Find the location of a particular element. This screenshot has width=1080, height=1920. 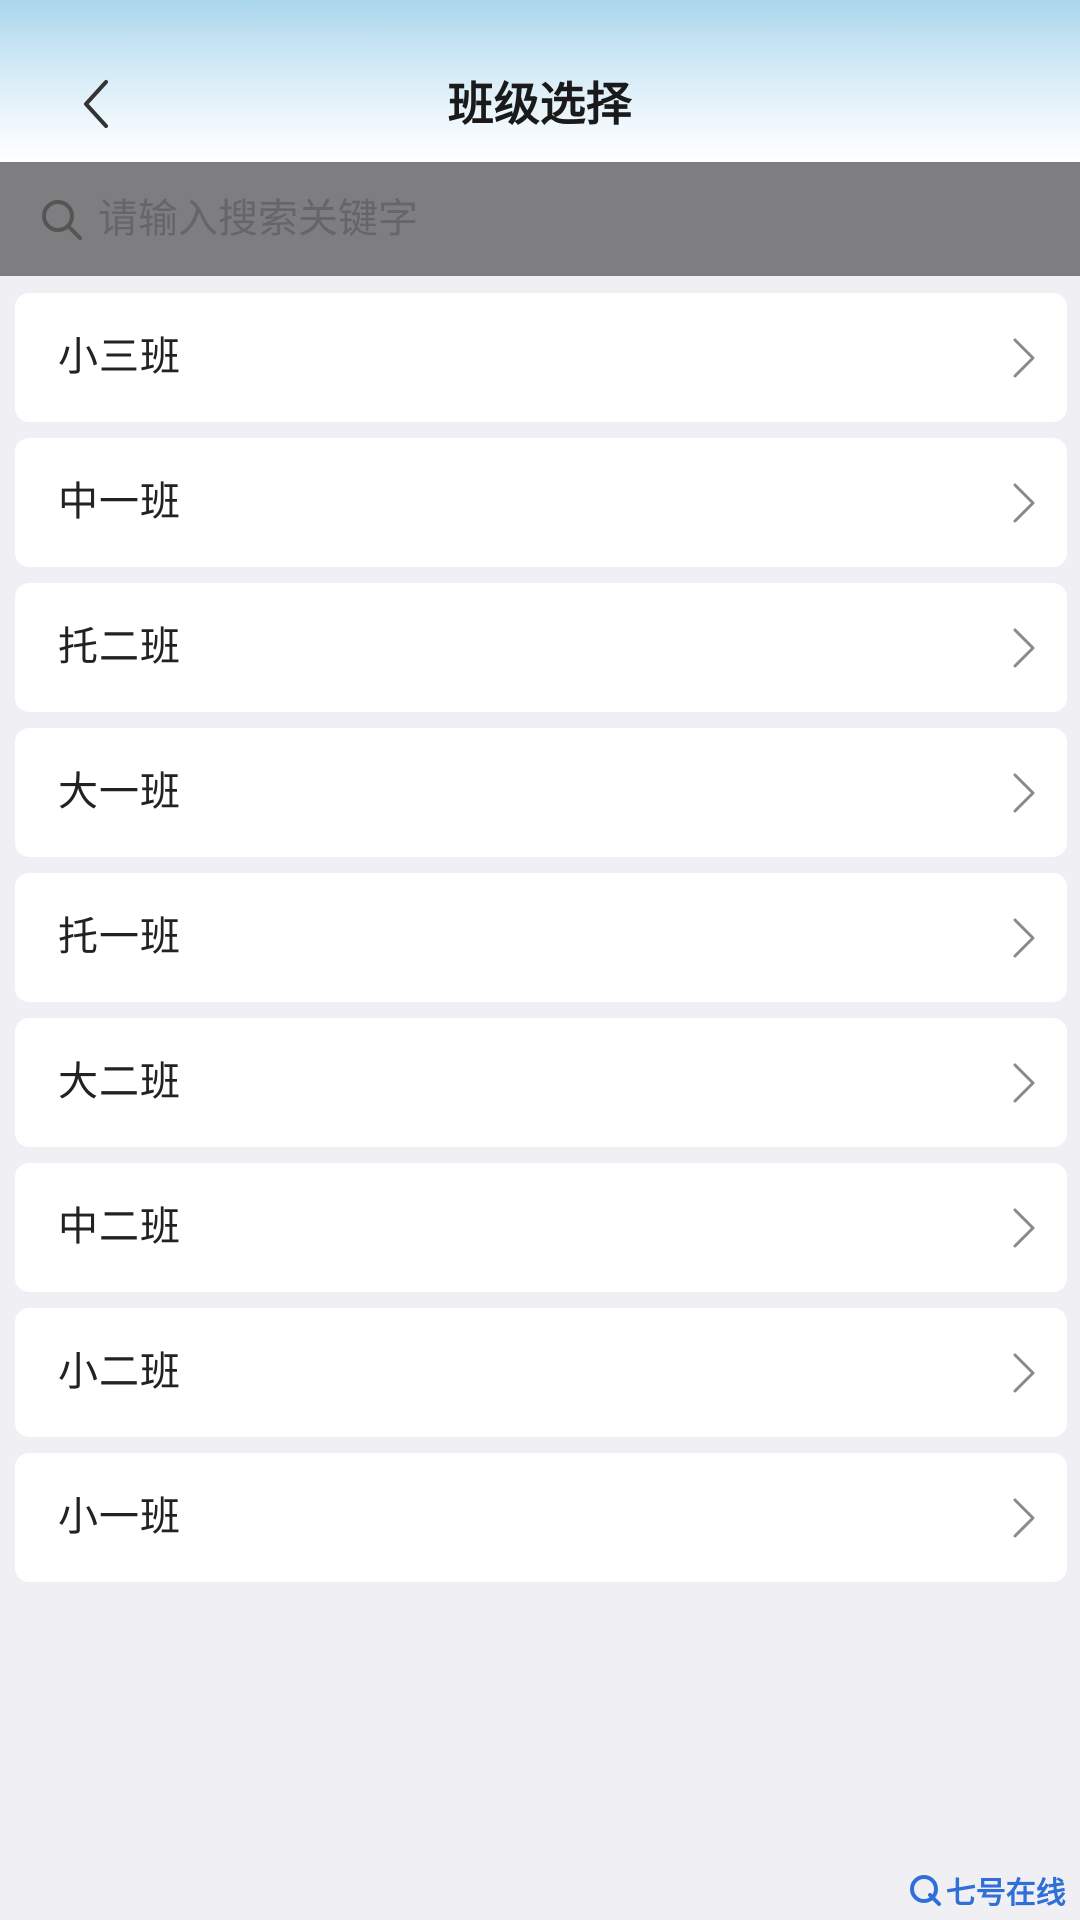

class-item-5: 大二班 is located at coordinates (541, 1082).